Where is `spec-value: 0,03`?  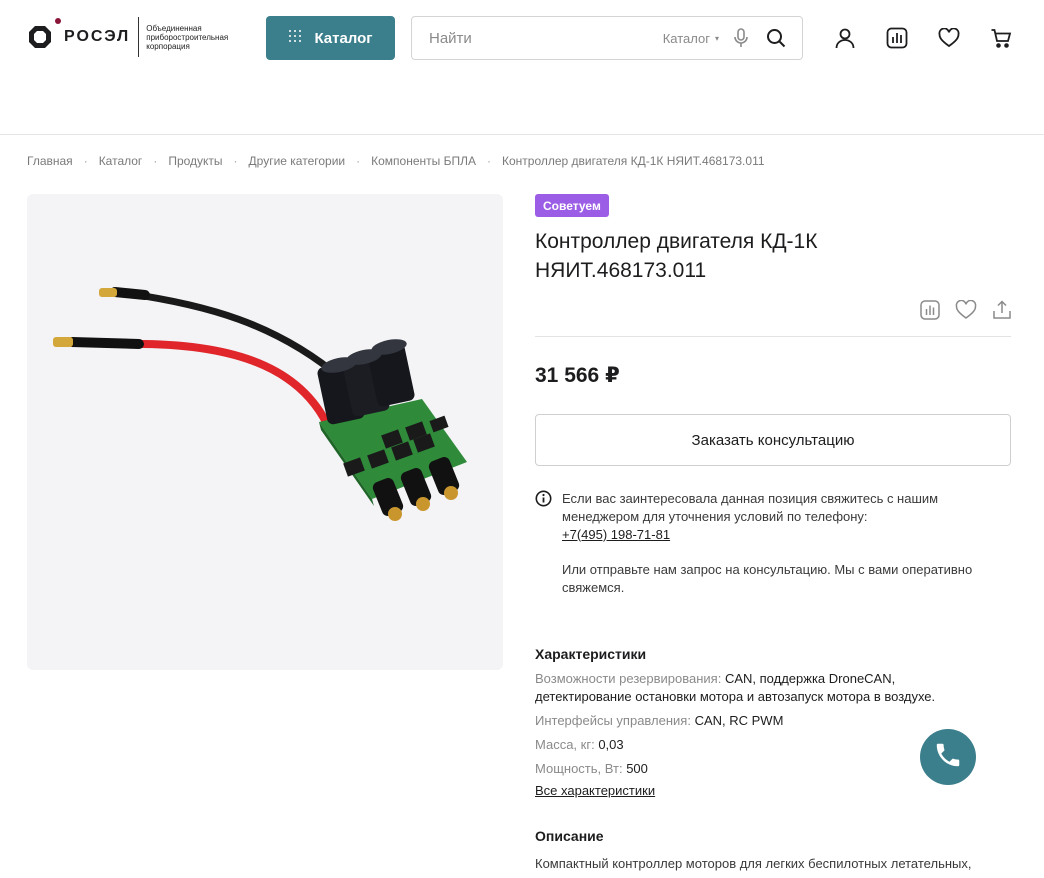
spec-value: 0,03 is located at coordinates (611, 744).